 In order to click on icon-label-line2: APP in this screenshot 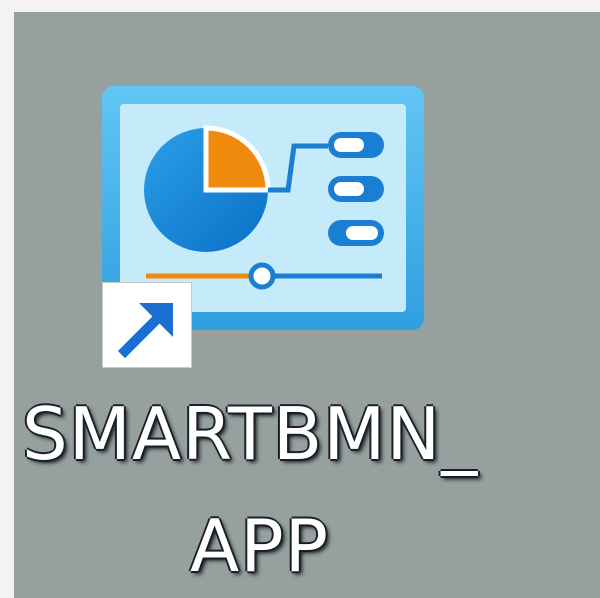, I will do `click(270, 546)`.